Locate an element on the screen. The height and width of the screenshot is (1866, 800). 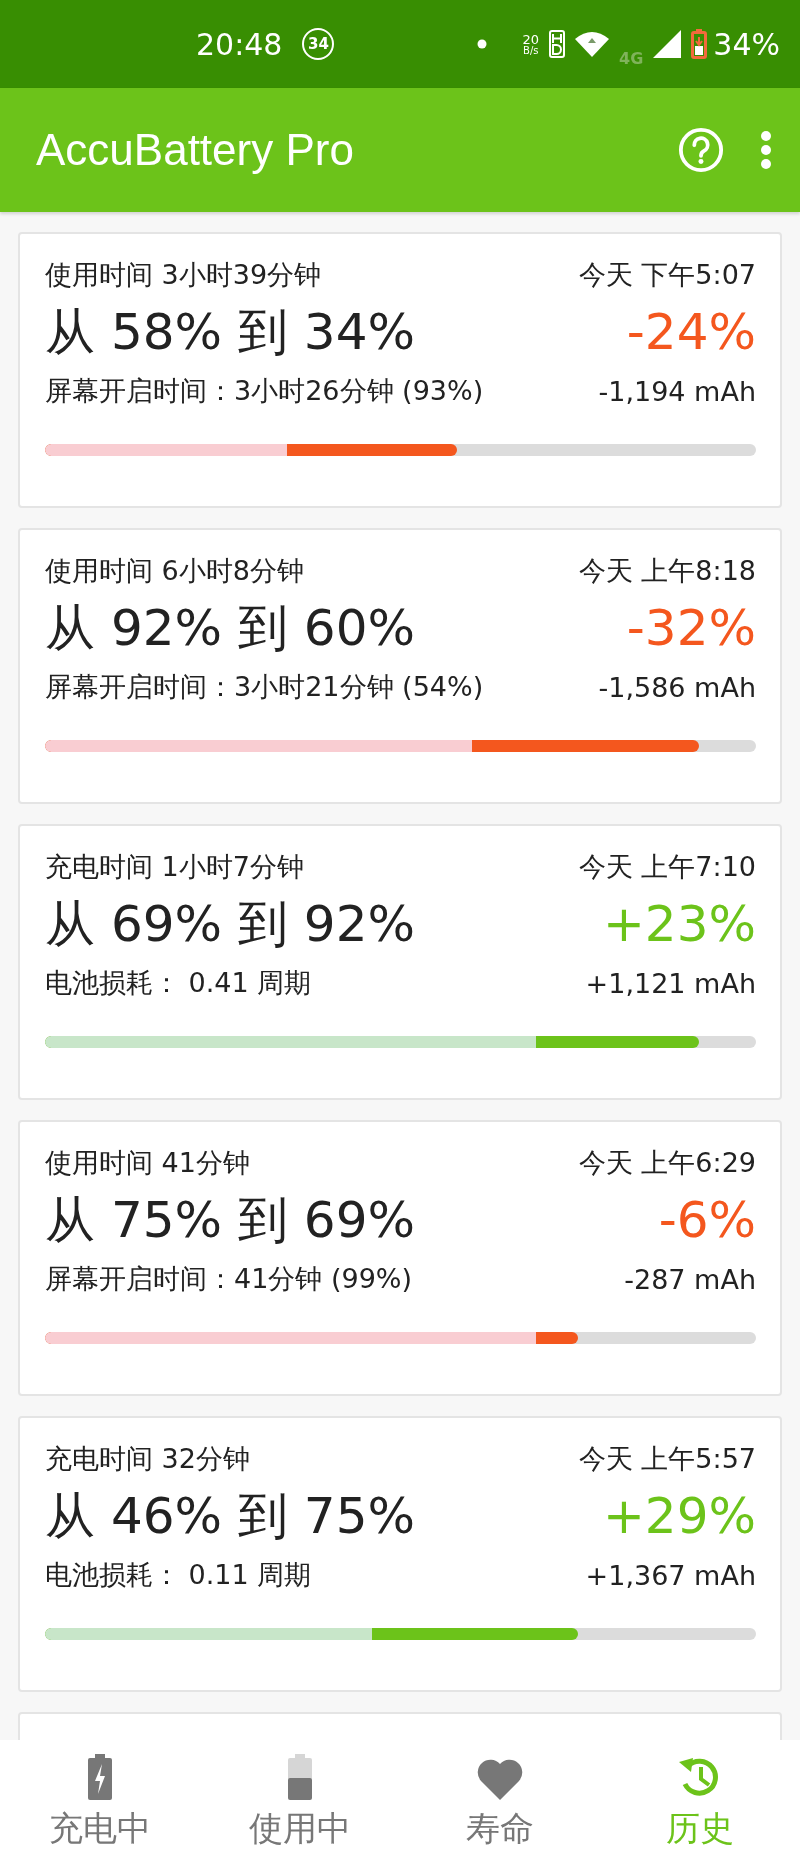
dot-icon is located at coordinates (481, 44).